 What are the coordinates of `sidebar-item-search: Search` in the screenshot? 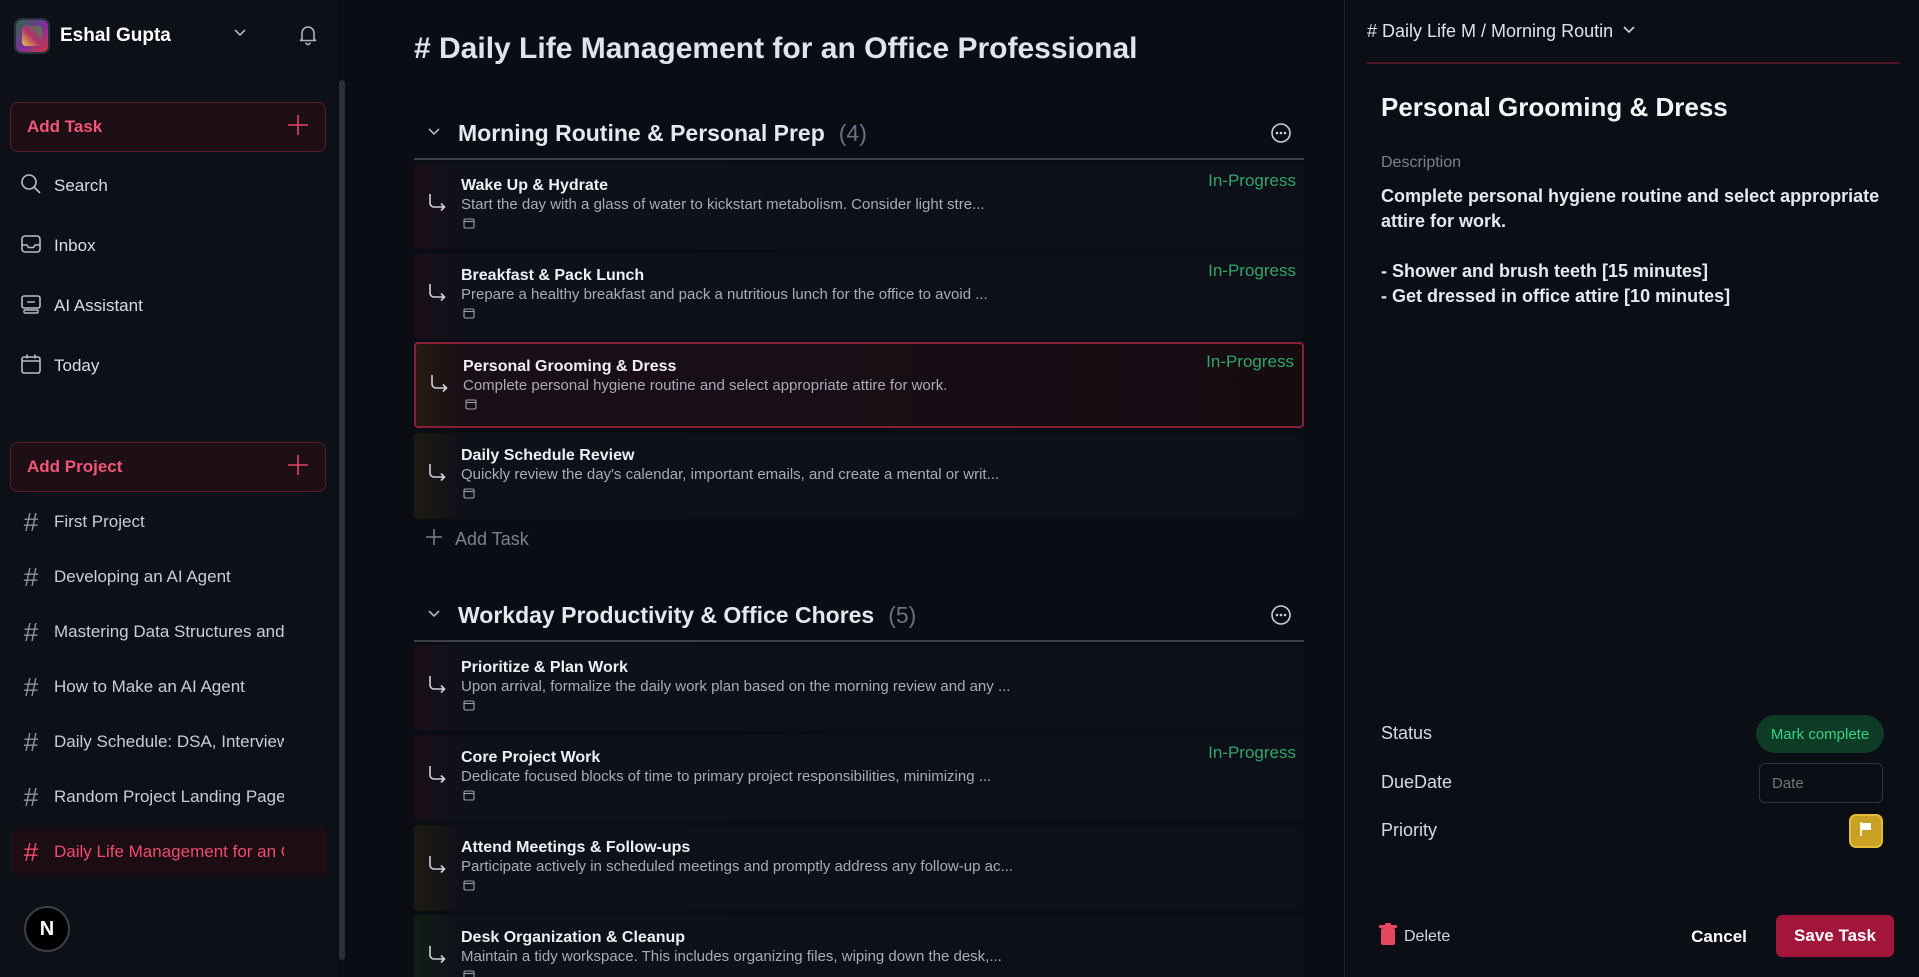 It's located at (170, 186).